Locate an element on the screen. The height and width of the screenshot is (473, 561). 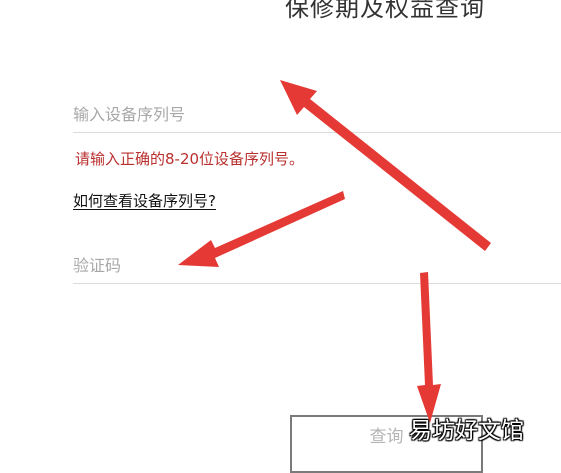
arrow-to-query-button is located at coordinates (429, 347).